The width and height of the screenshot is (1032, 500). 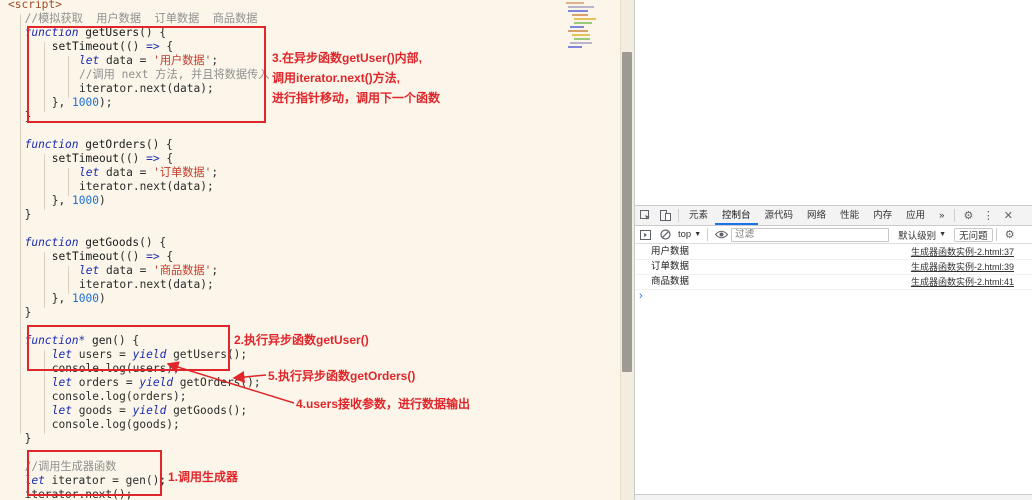 I want to click on issues-button: 无问题, so click(x=973, y=234).